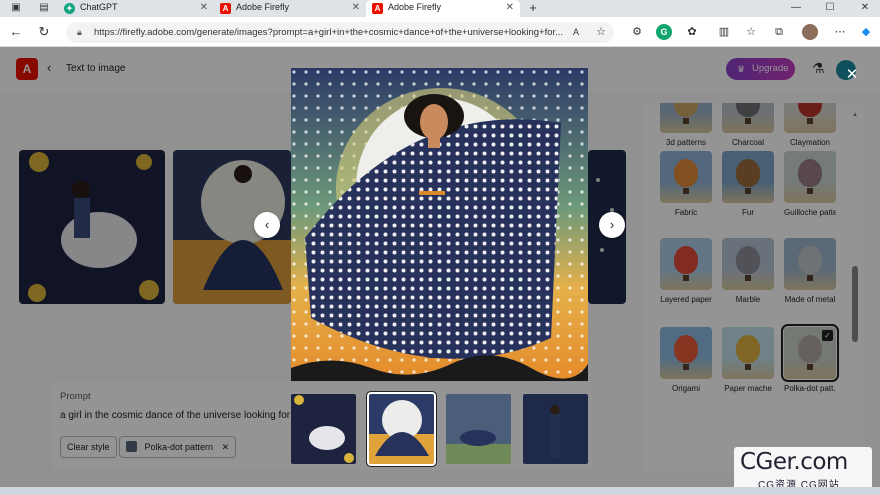 The image size is (880, 495). What do you see at coordinates (443, 8) in the screenshot?
I see `tab-adobe-firefly-2: A Adobe Firefly ✕` at bounding box center [443, 8].